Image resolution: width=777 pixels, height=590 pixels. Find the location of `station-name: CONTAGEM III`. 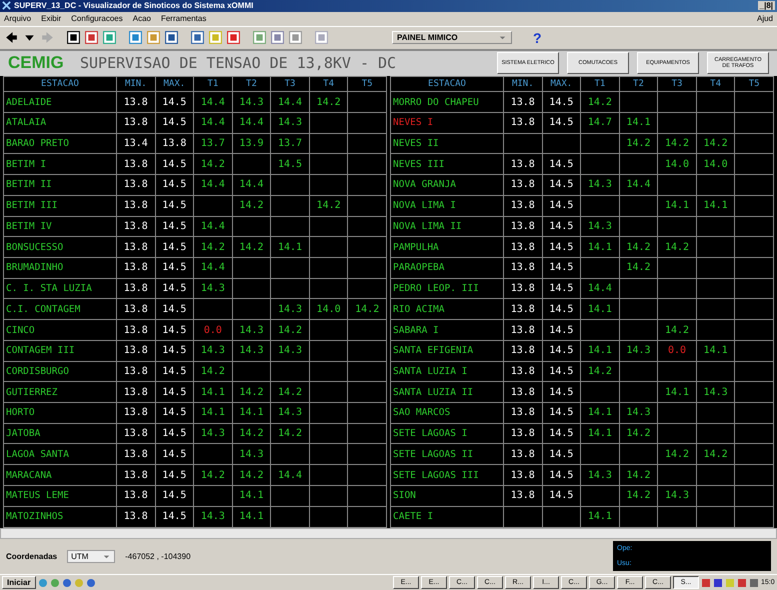

station-name: CONTAGEM III is located at coordinates (60, 351).